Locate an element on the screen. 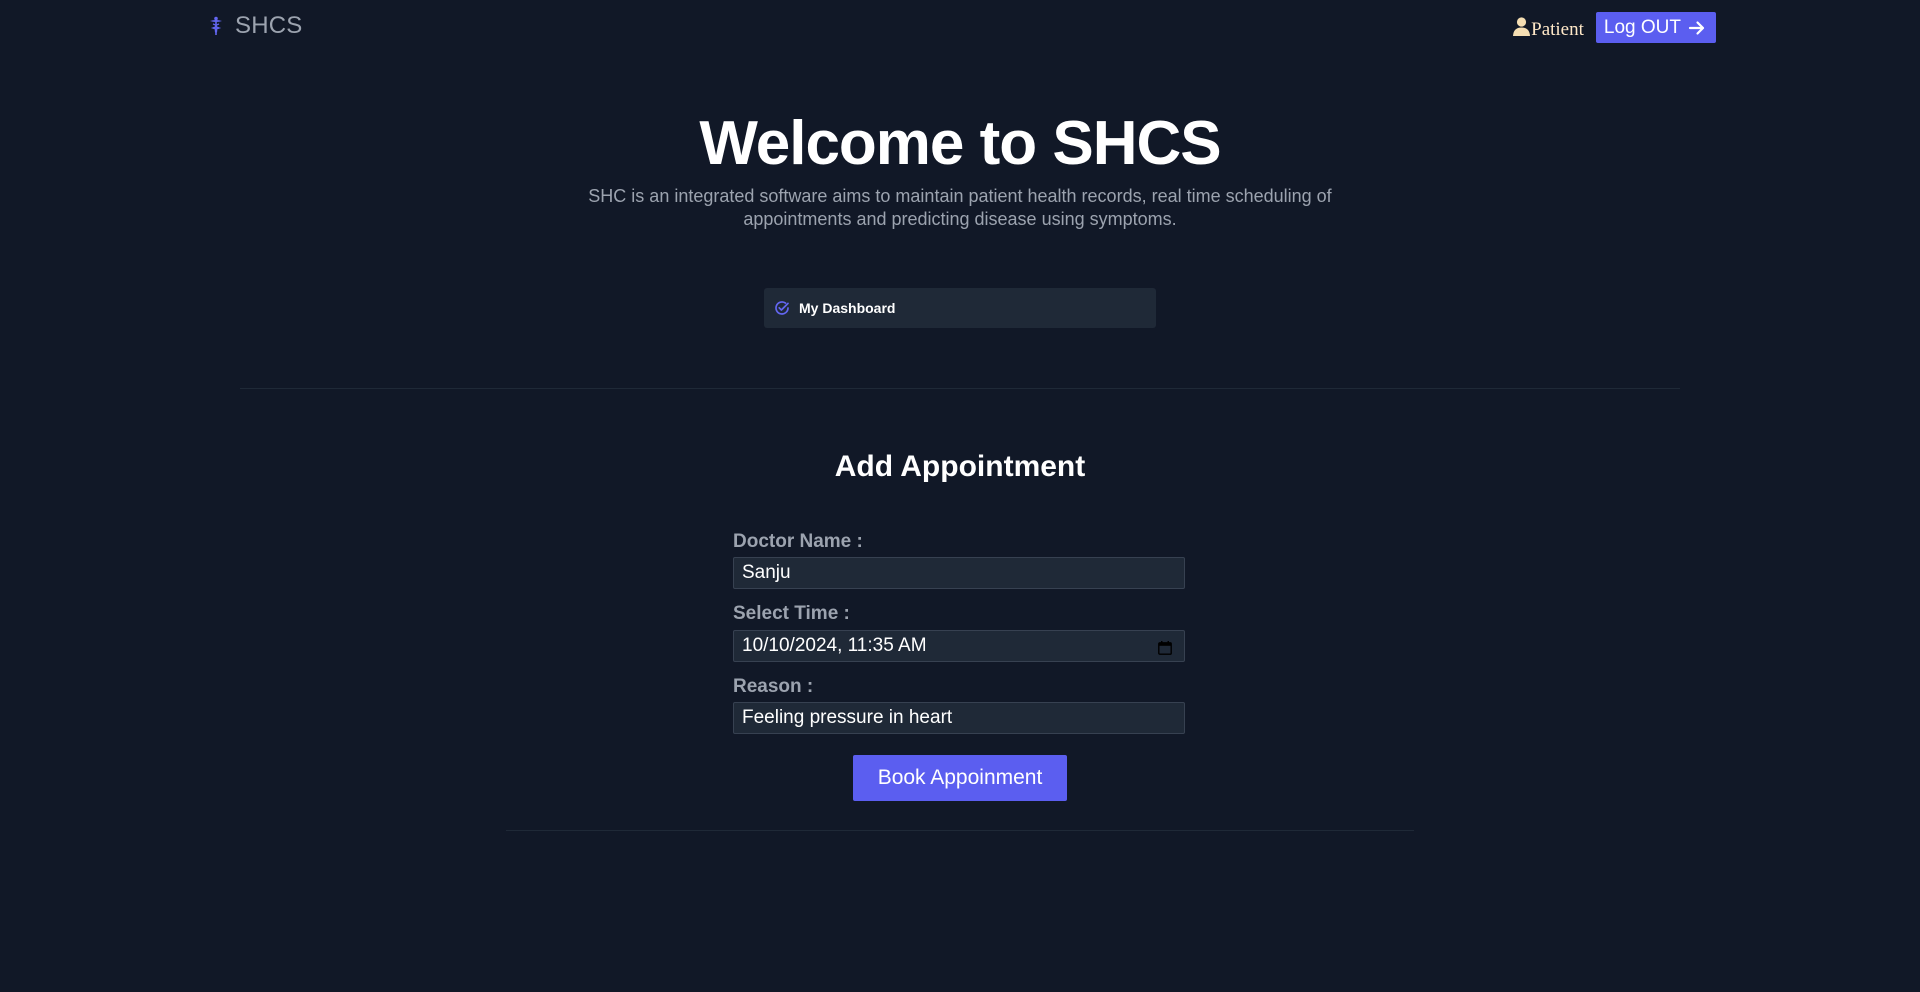 The image size is (1920, 992). user-area: Patient Log OUT is located at coordinates (1614, 27).